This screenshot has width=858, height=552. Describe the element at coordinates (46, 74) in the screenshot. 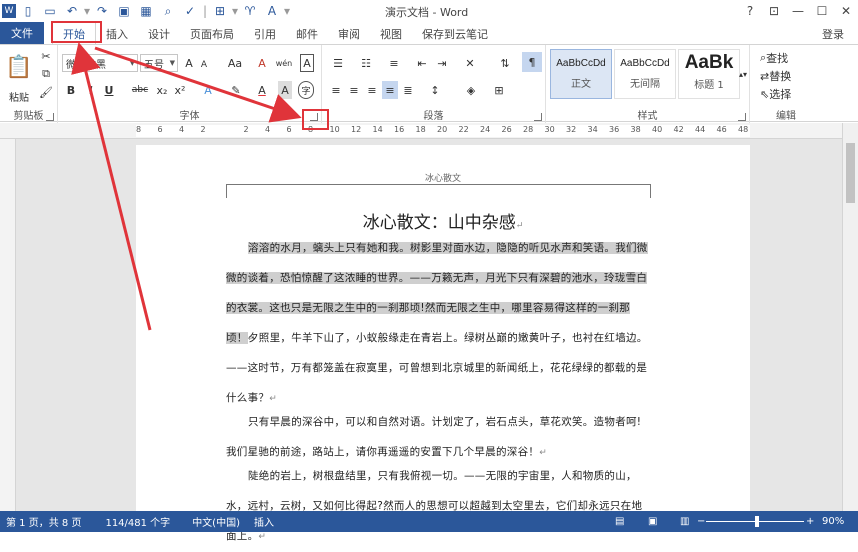

I see `copy-icon: ⧉` at that location.